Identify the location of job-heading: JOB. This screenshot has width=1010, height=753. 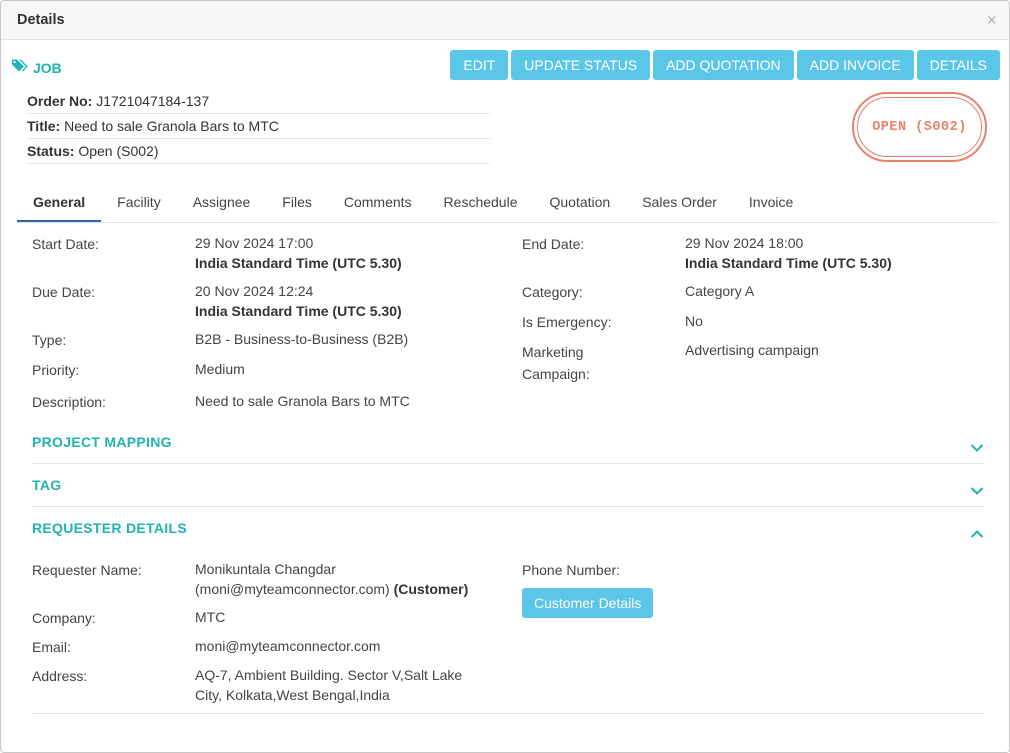
(37, 67).